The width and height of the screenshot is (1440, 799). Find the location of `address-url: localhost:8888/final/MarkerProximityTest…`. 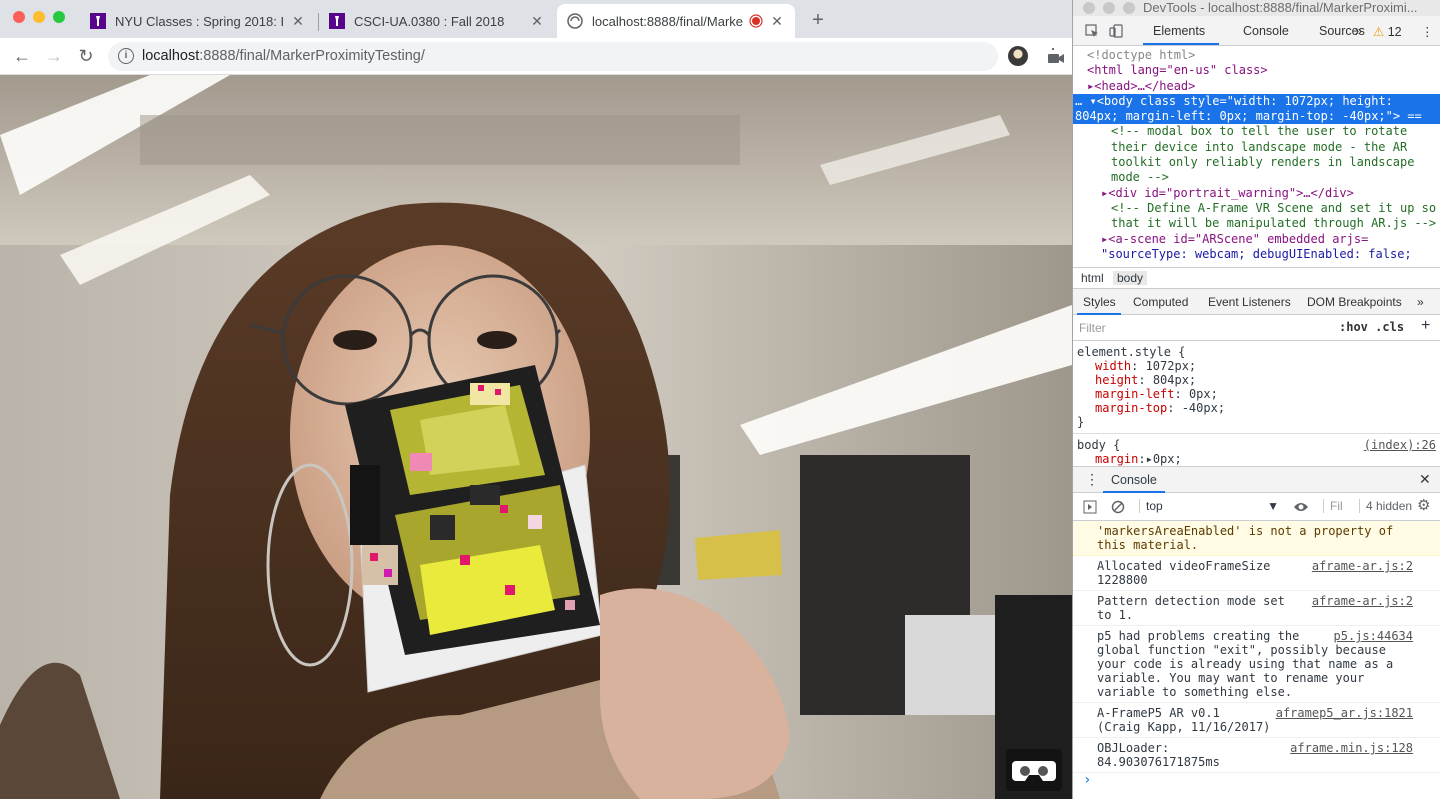

address-url: localhost:8888/final/MarkerProximityTest… is located at coordinates (283, 56).